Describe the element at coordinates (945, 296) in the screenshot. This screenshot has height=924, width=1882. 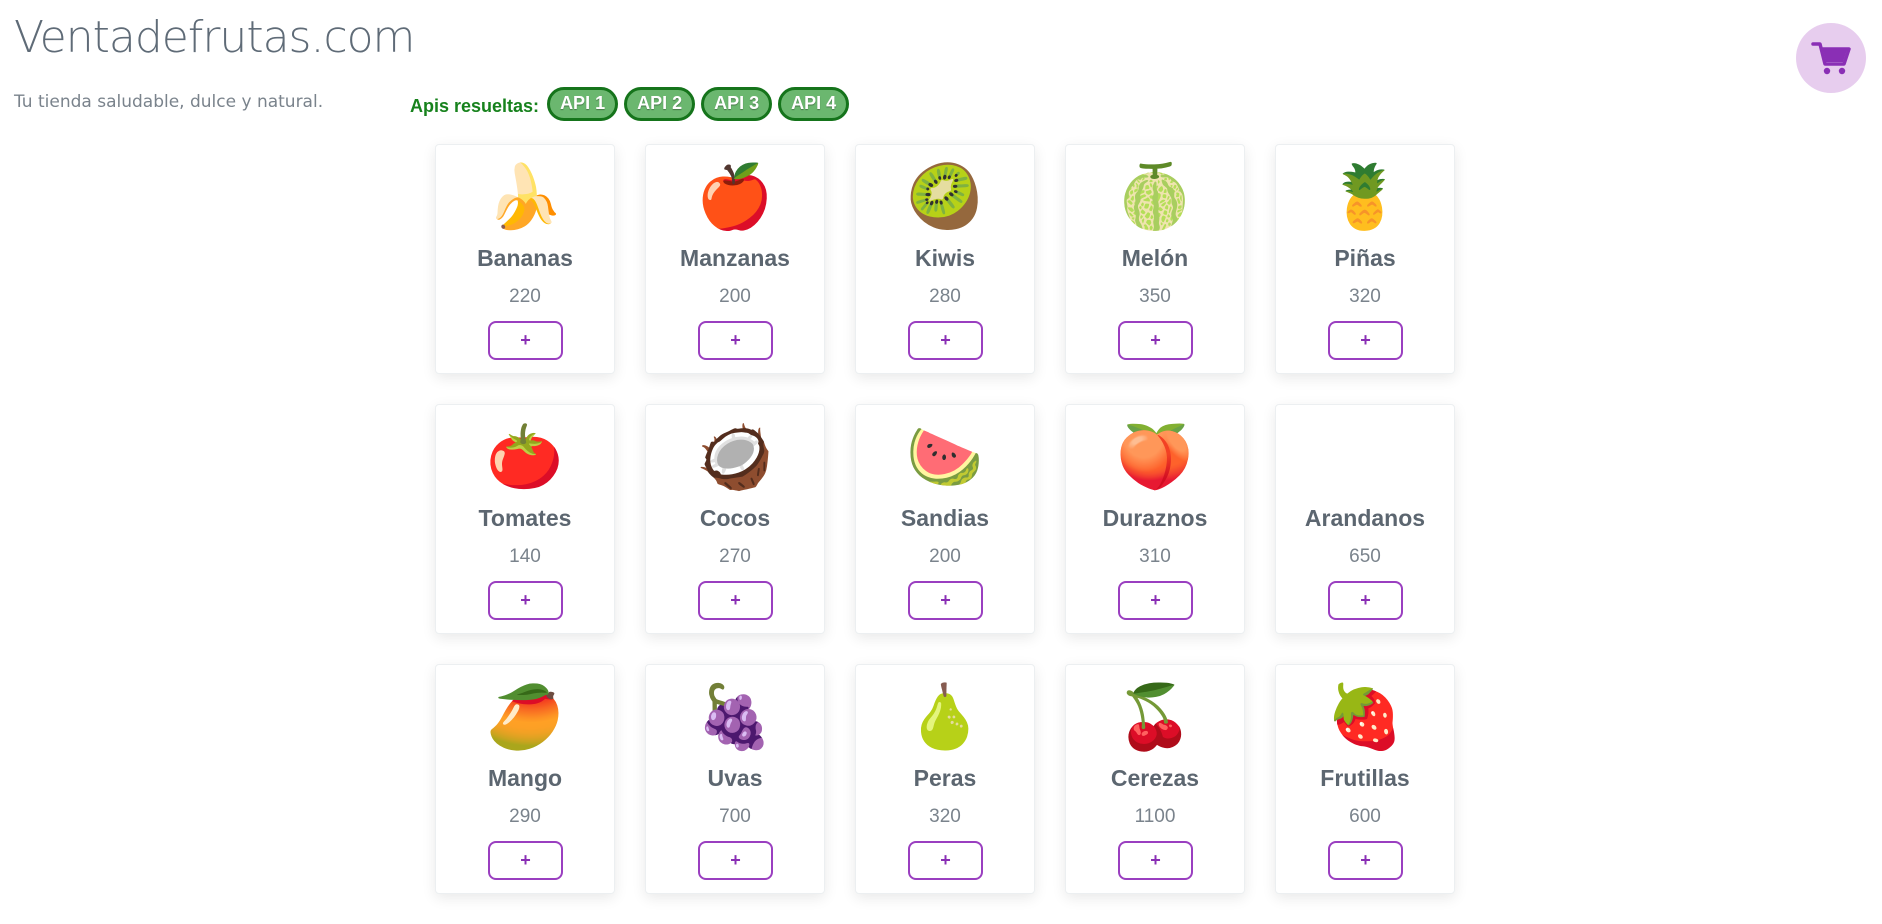
I see `product-price: 280` at that location.